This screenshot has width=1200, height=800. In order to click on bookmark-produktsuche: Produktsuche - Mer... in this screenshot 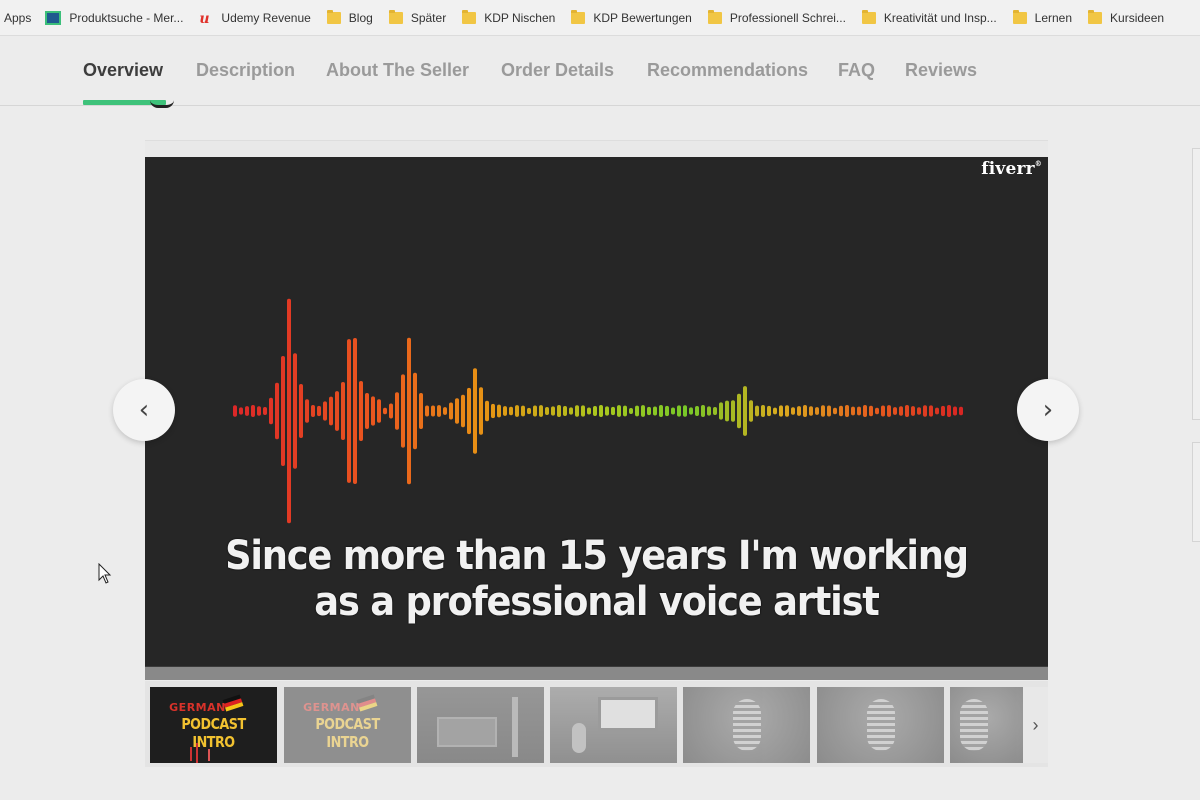, I will do `click(114, 17)`.